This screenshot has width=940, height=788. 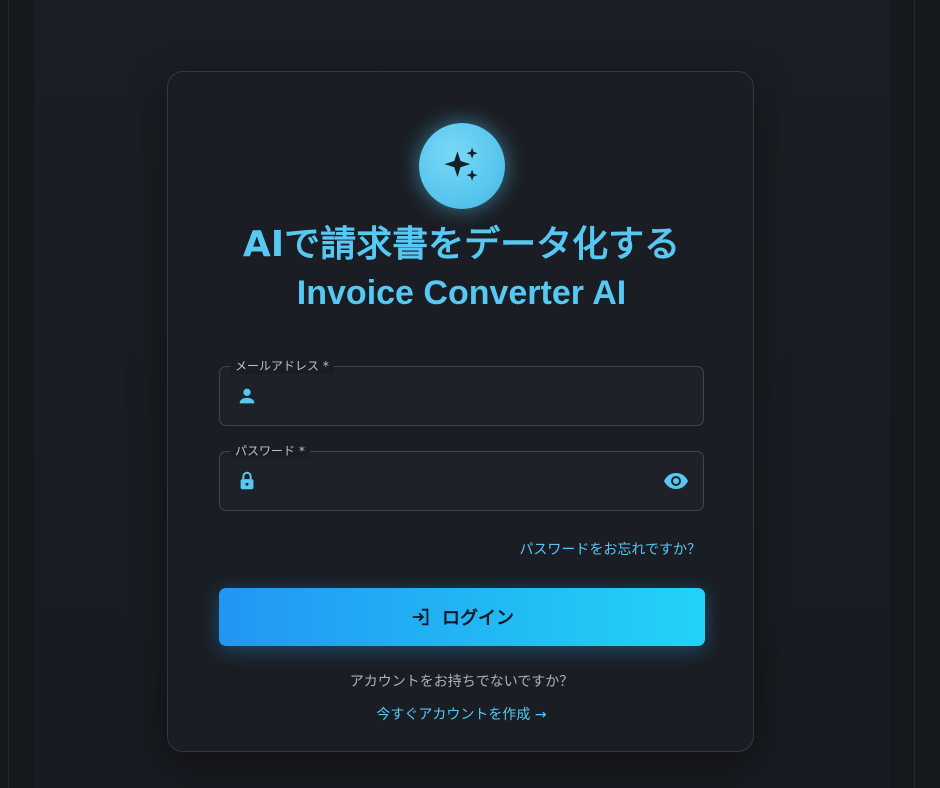 I want to click on login-button: ログイン, so click(x=462, y=617).